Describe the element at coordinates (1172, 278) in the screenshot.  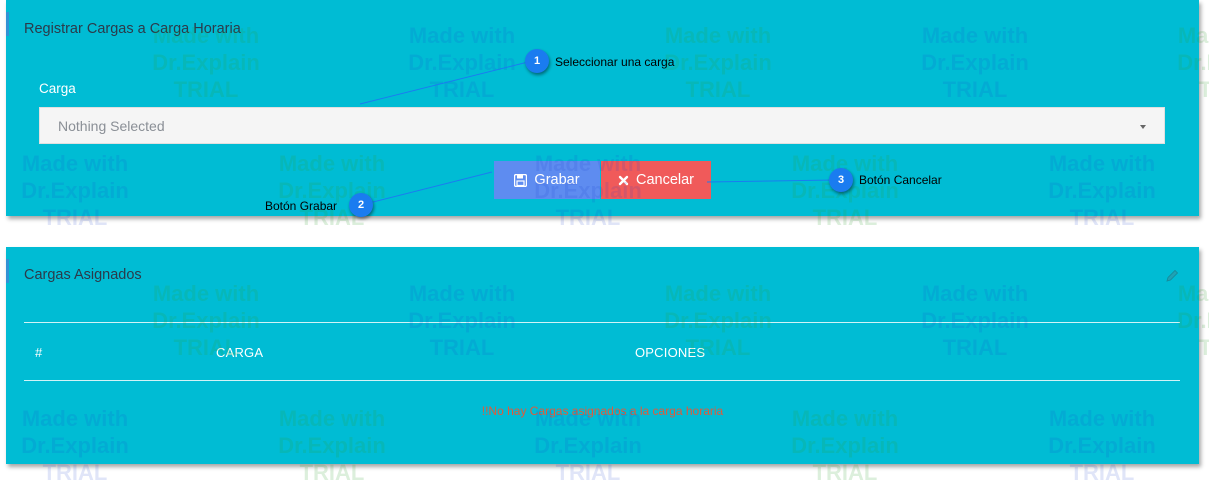
I see `pencil-icon` at that location.